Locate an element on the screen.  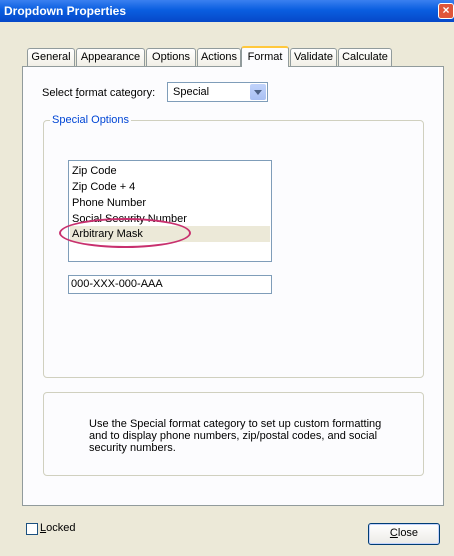
special-options-title: Special Options is located at coordinates (91, 120).